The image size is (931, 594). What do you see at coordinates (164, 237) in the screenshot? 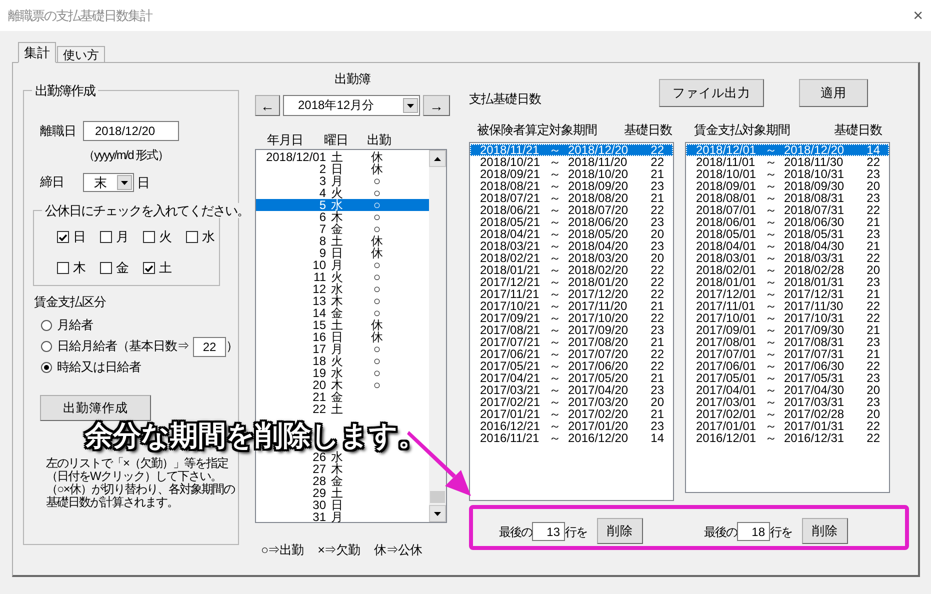
I see `holiday-checkbox: 火` at bounding box center [164, 237].